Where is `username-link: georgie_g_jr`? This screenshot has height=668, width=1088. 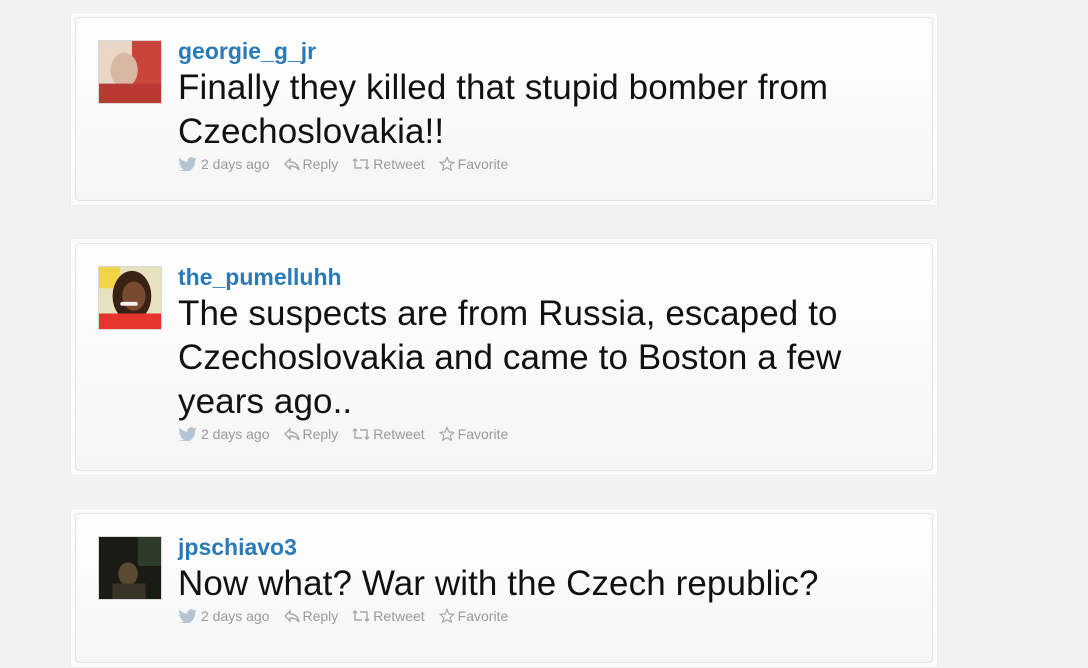
username-link: georgie_g_jr is located at coordinates (247, 51).